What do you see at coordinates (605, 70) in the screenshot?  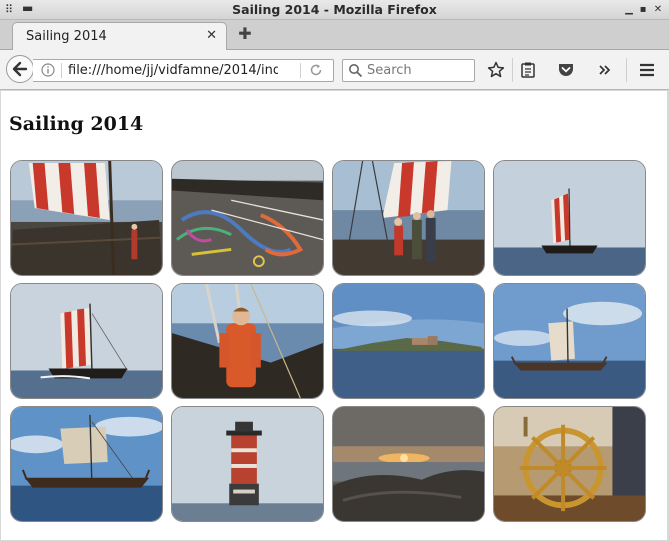 I see `overflow-chevrons-icon` at bounding box center [605, 70].